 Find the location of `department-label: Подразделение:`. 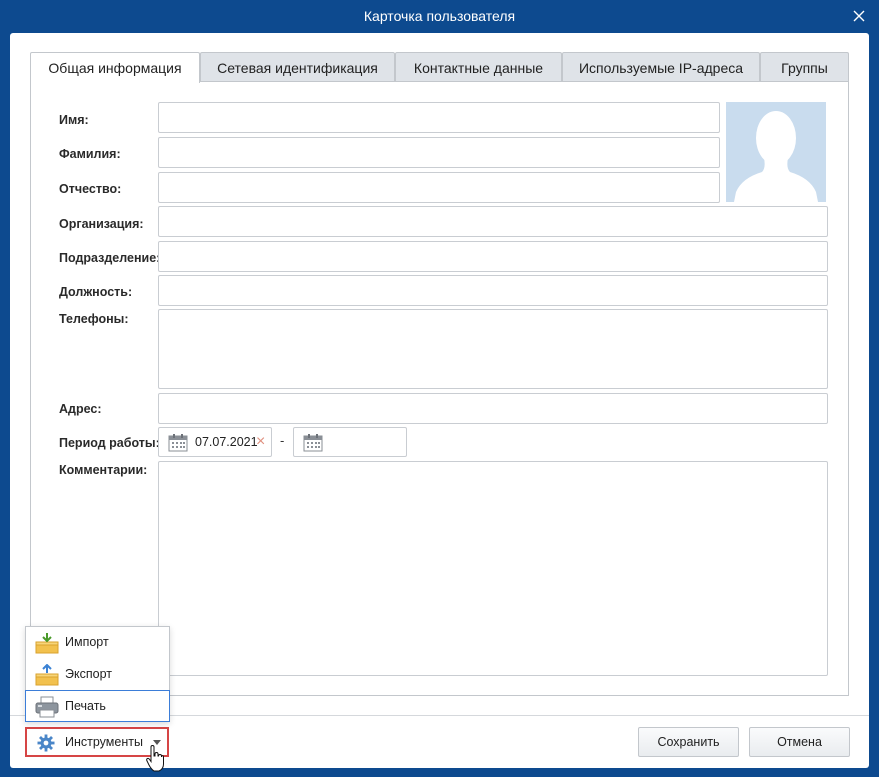

department-label: Подразделение: is located at coordinates (110, 258).